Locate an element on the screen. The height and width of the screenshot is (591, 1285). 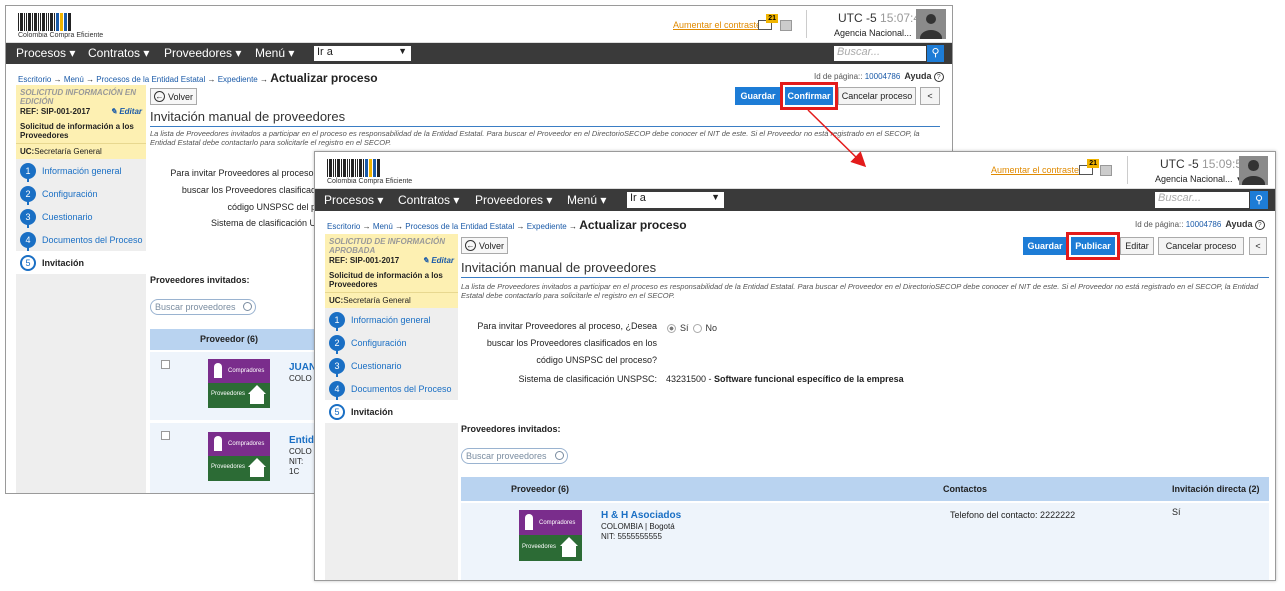
annotation-arrow is located at coordinates (837, 138).